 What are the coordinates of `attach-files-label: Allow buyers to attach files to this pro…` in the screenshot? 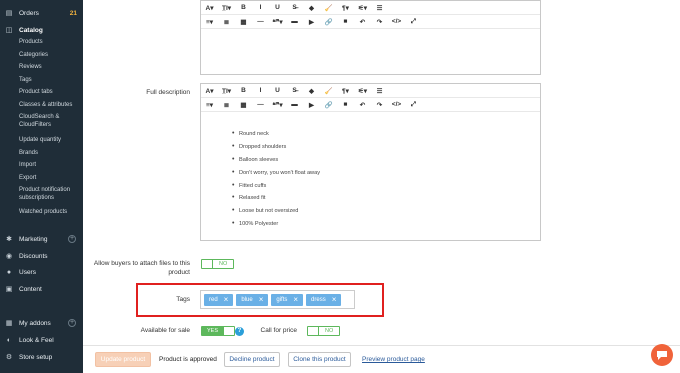 It's located at (139, 268).